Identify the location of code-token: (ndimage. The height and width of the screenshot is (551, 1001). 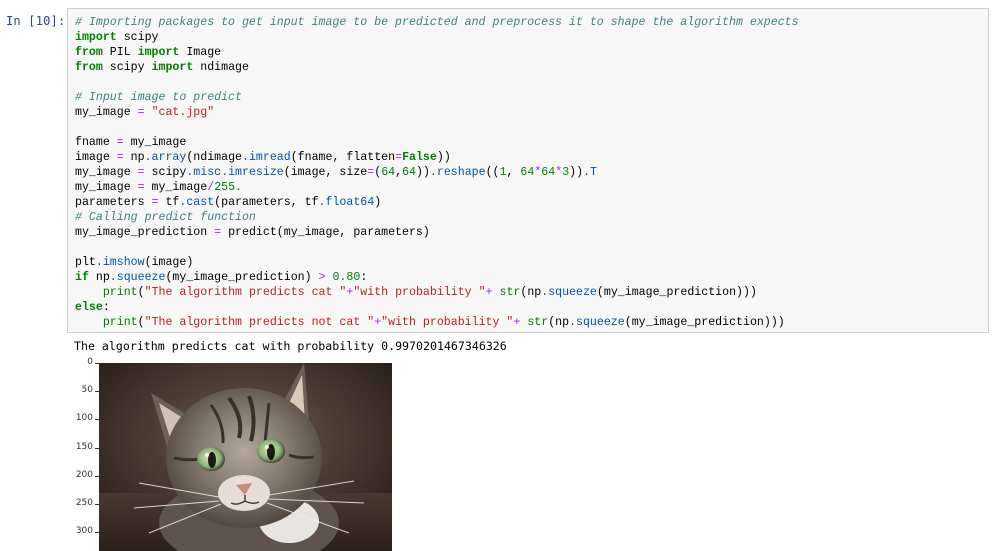
(214, 157).